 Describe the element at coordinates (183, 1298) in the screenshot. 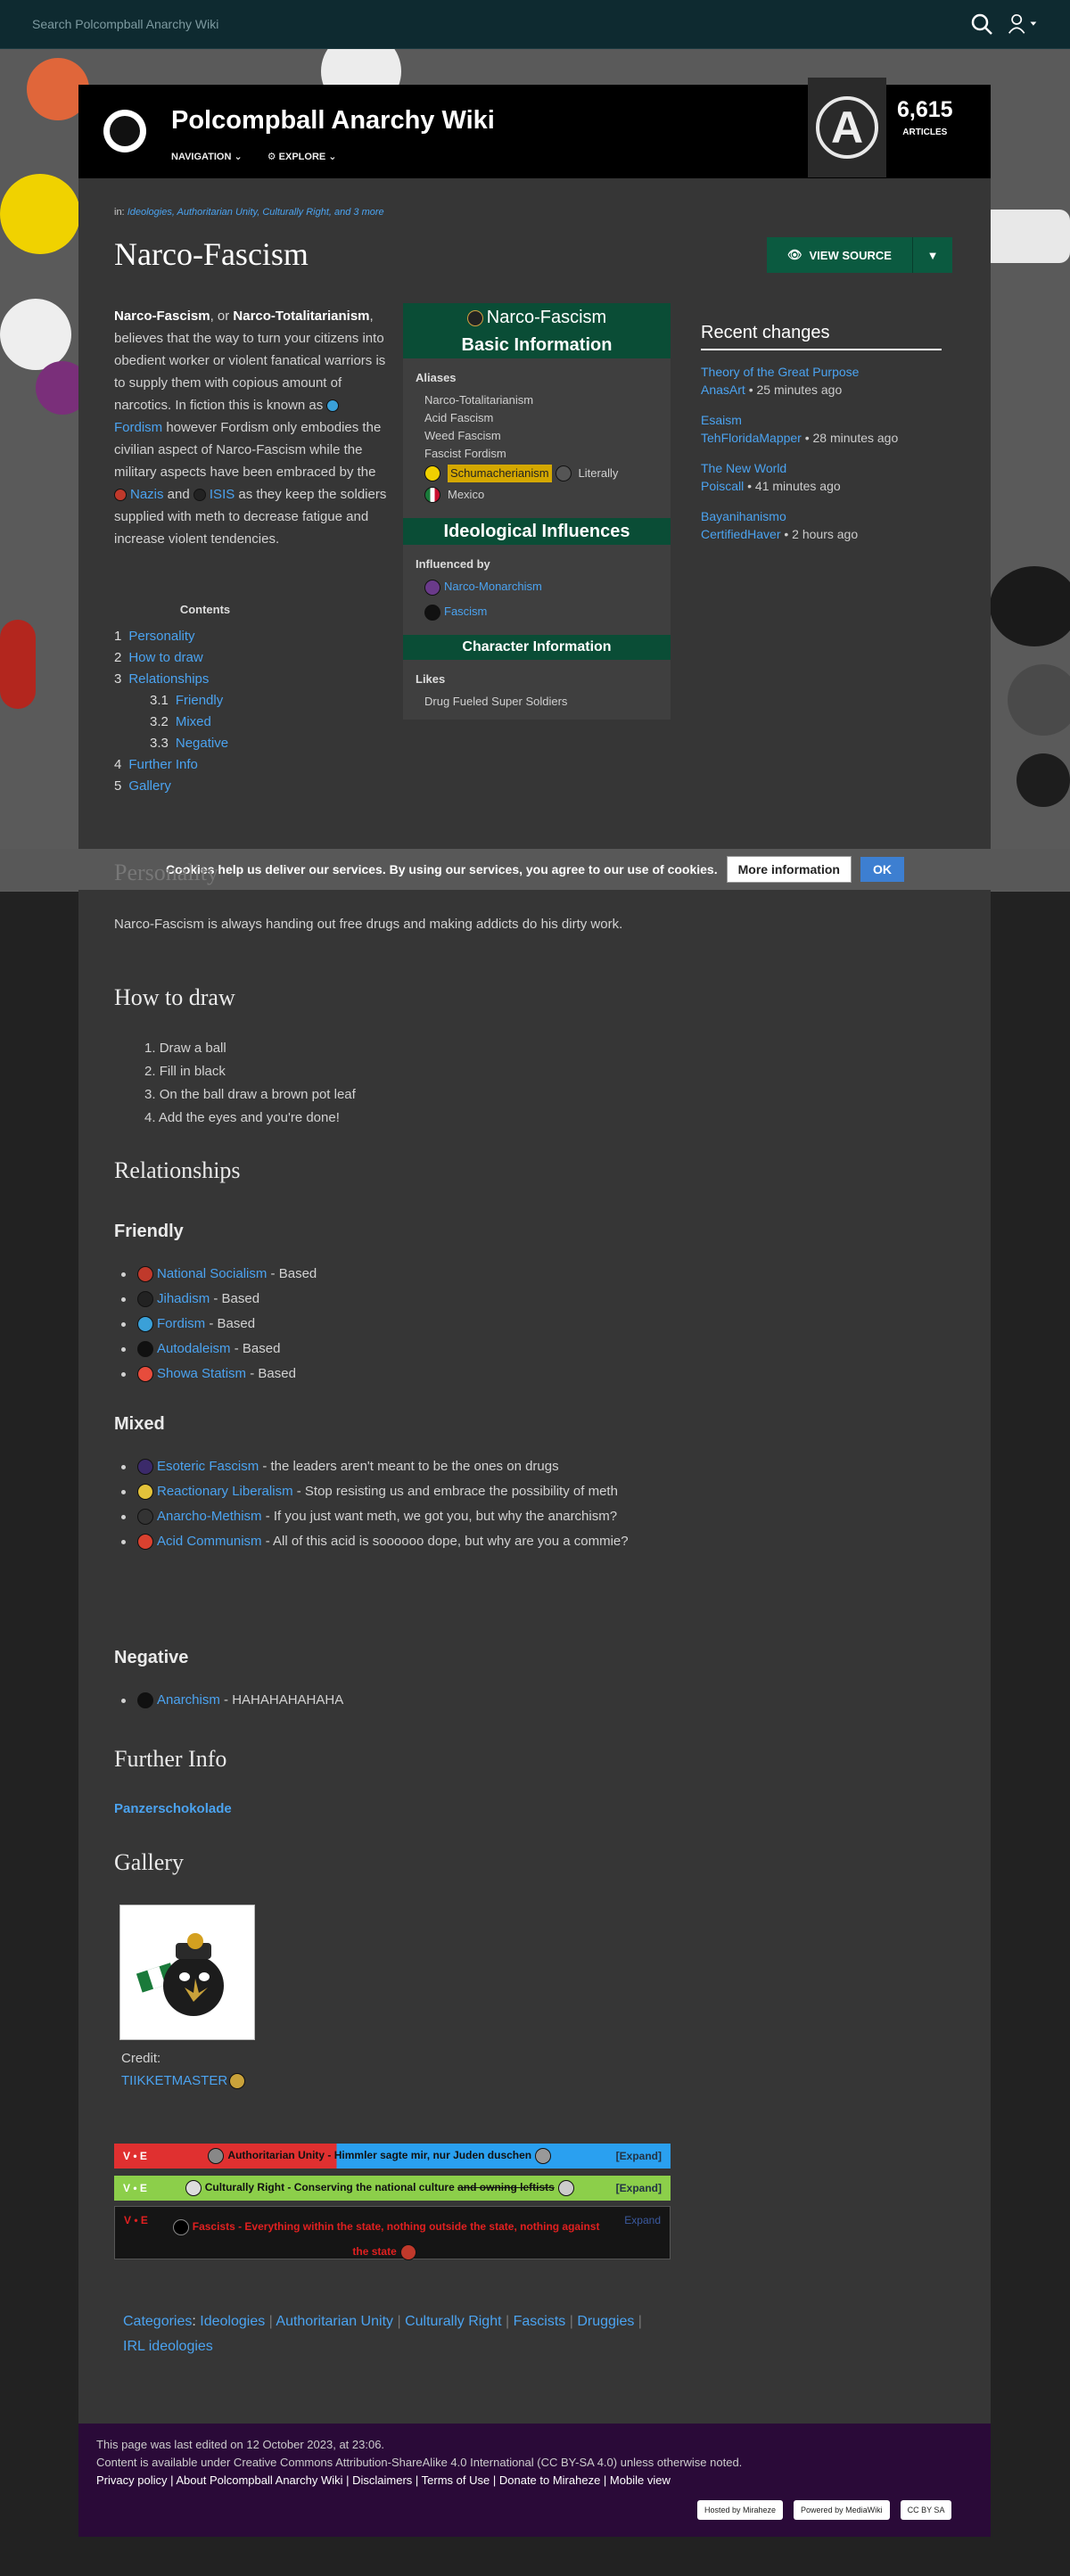

I see `ideology-link: Jihadism` at that location.